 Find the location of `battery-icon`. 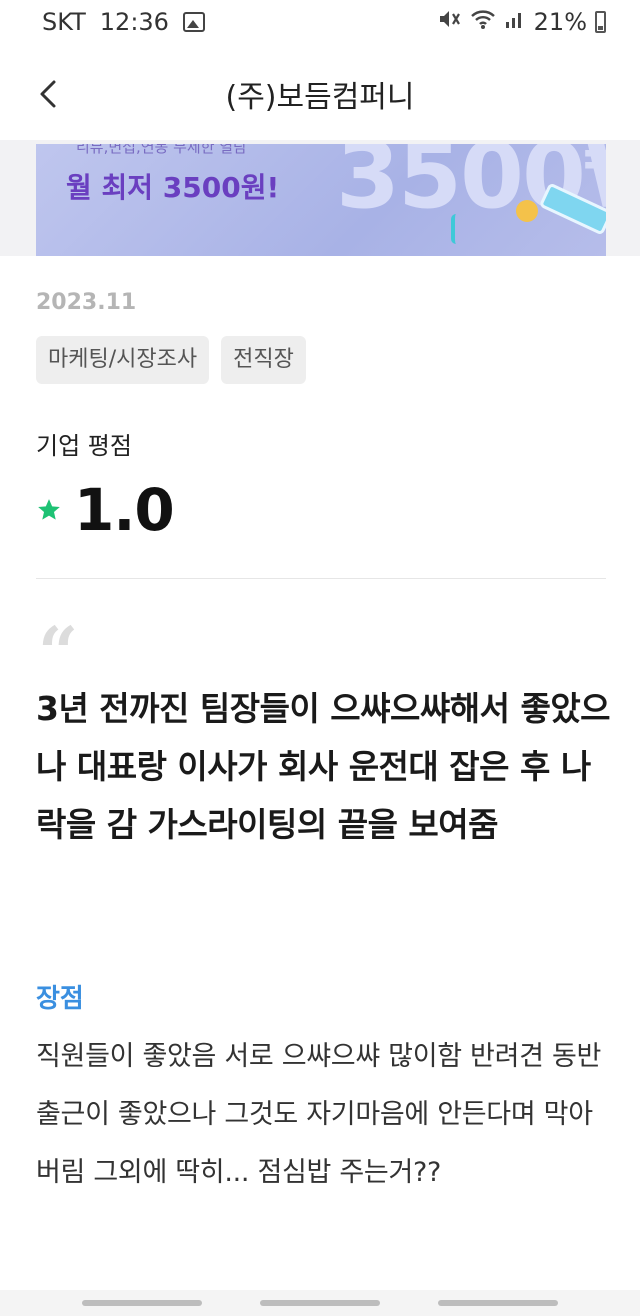

battery-icon is located at coordinates (600, 22).